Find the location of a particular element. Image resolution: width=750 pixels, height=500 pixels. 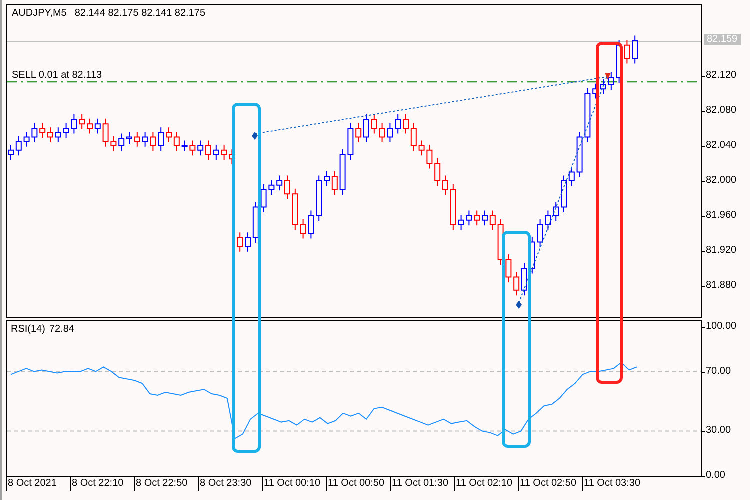

axis-label: 82.120 is located at coordinates (721, 76).